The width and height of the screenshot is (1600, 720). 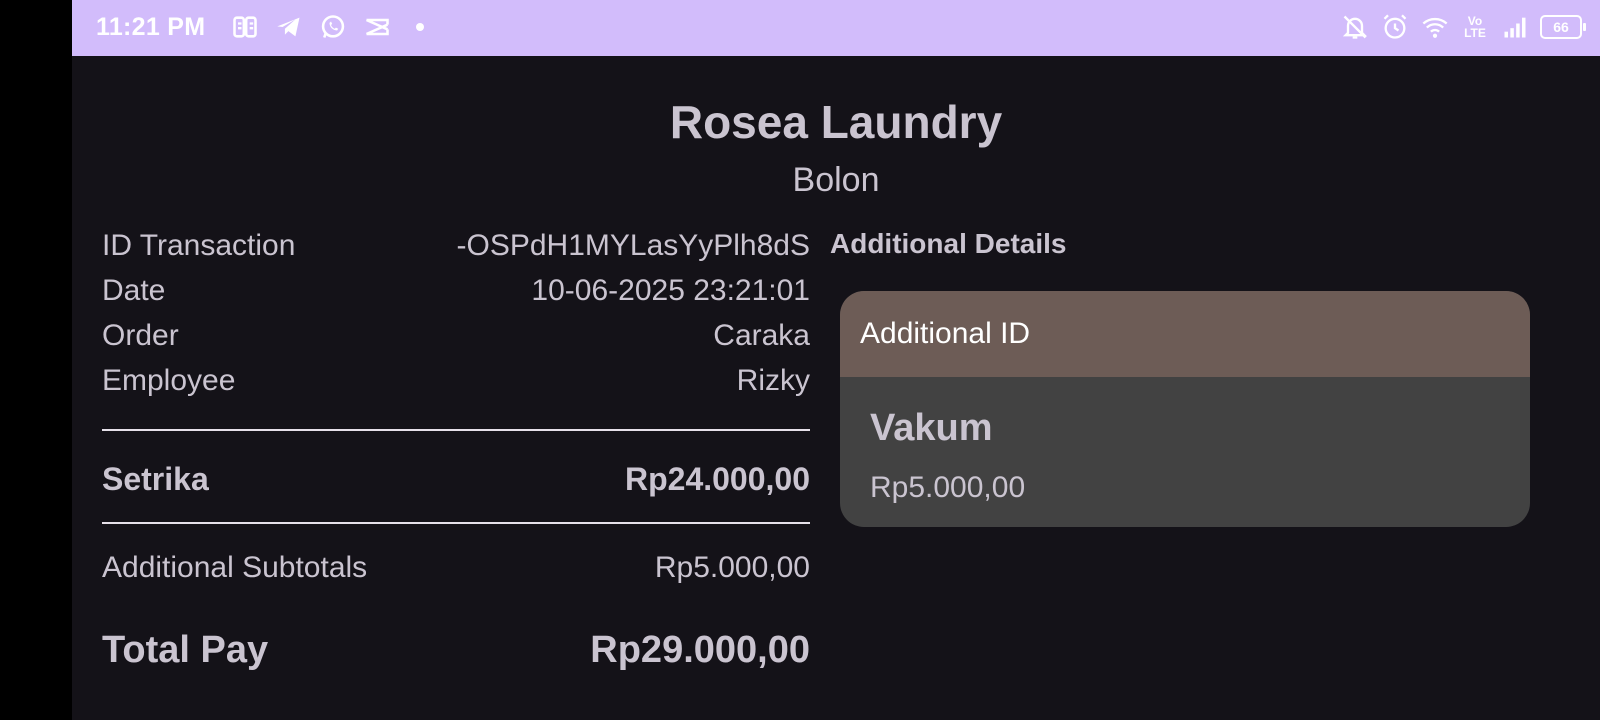 What do you see at coordinates (1355, 27) in the screenshot?
I see `notifications-off-icon` at bounding box center [1355, 27].